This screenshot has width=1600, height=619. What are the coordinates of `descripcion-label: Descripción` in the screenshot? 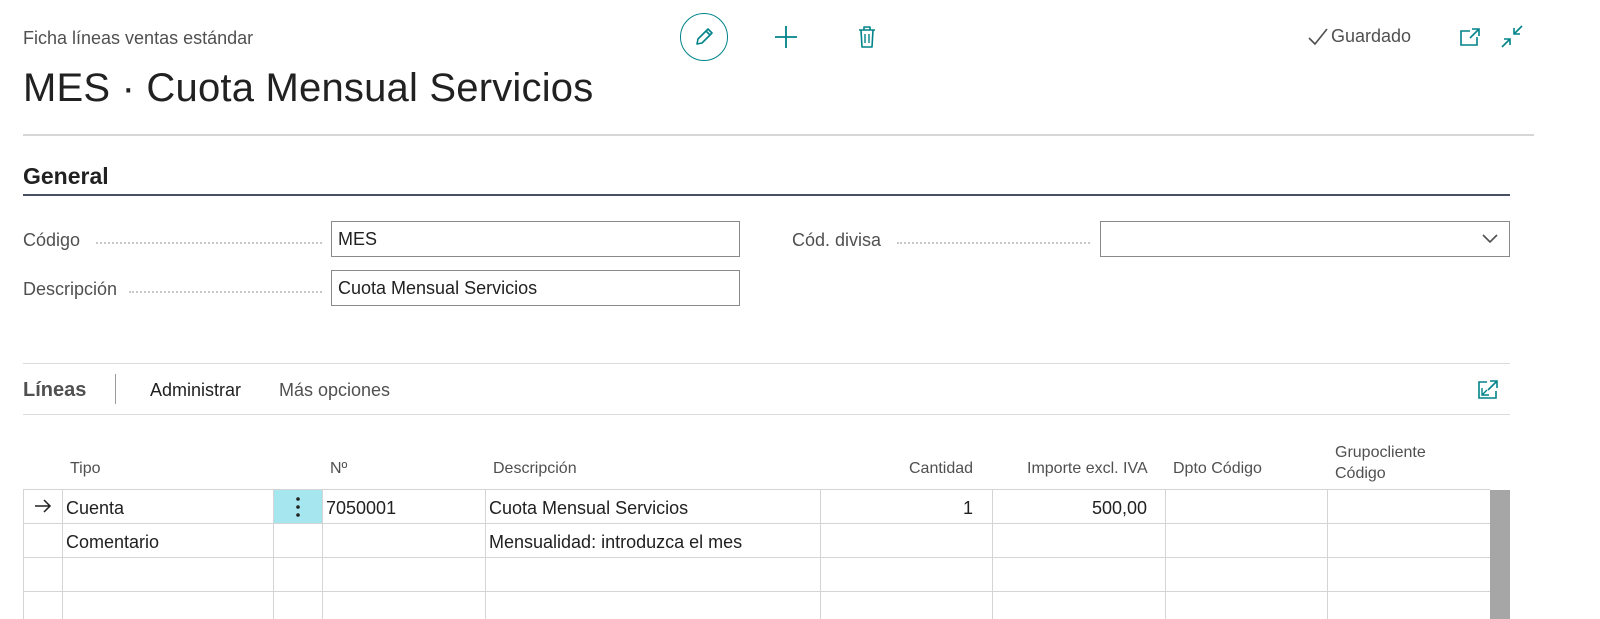 It's located at (70, 289).